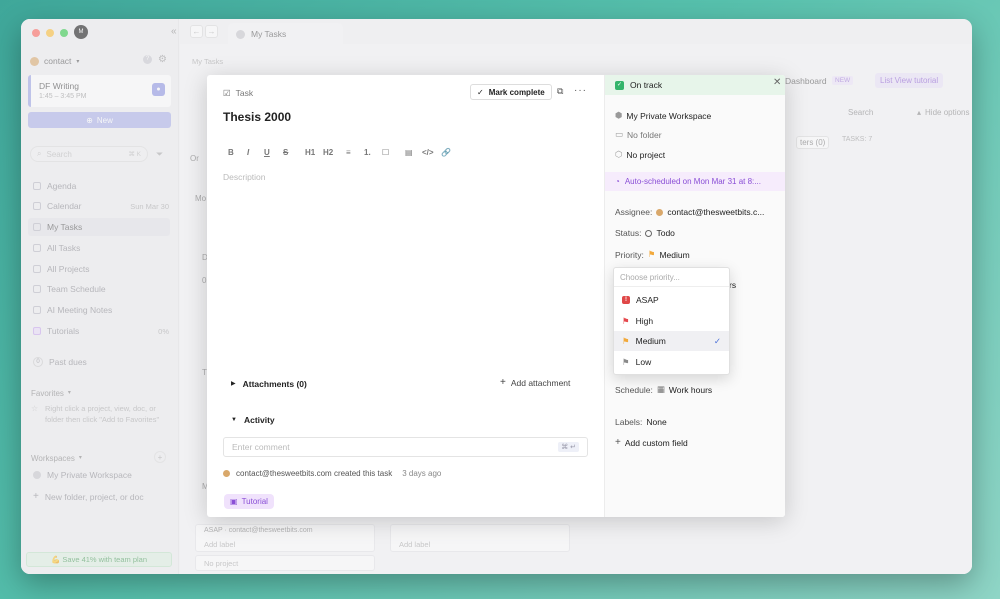 This screenshot has height=599, width=1000. I want to click on priority-option-low: ⚑ Low, so click(671, 362).